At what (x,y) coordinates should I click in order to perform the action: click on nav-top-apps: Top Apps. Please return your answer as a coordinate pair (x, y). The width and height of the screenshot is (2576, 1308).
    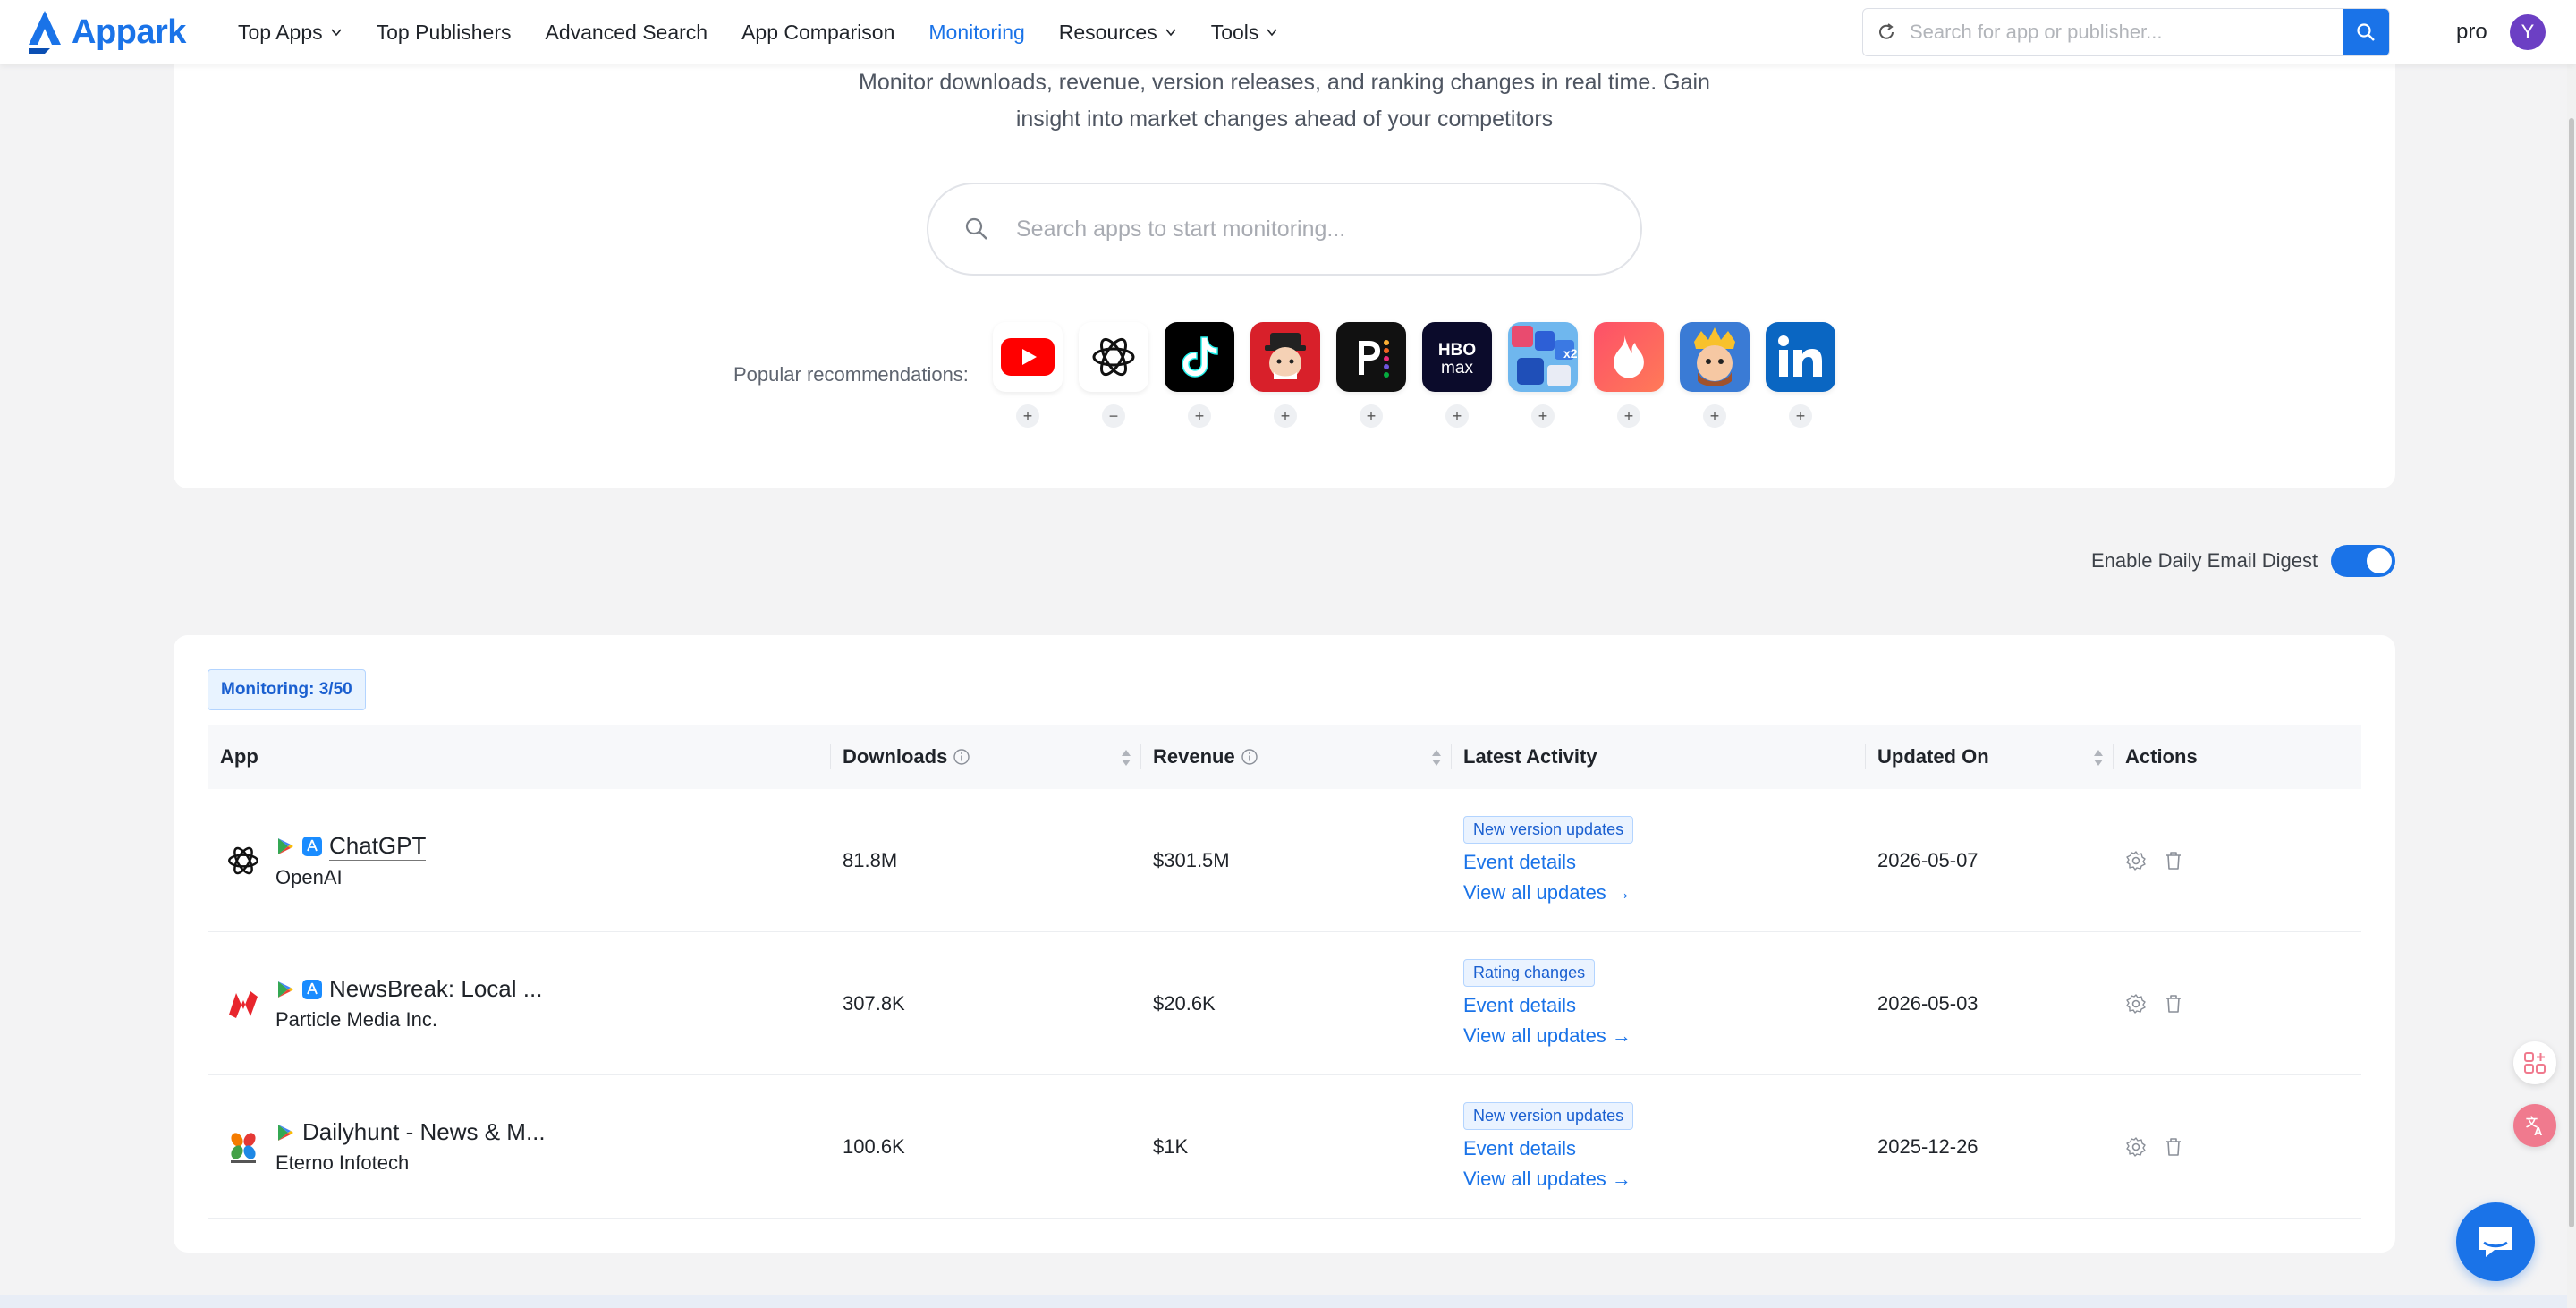
    Looking at the image, I should click on (290, 33).